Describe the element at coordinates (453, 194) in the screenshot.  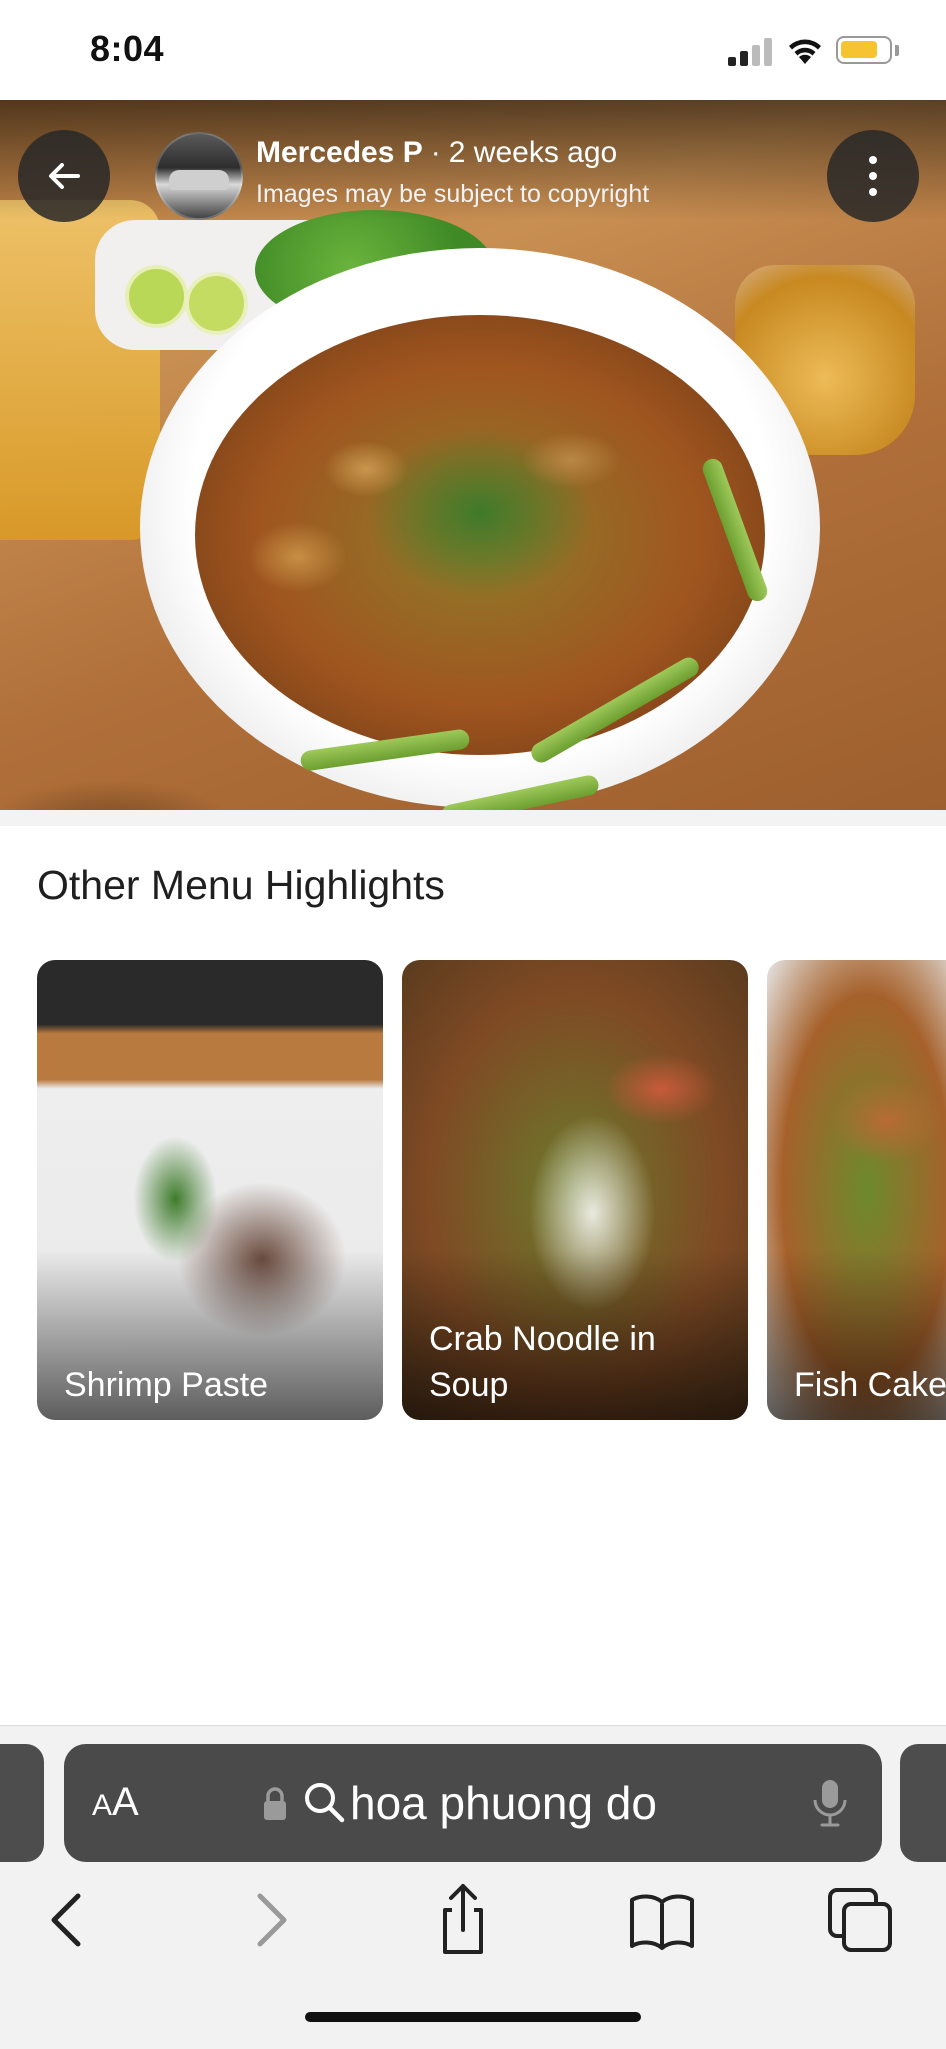
I see `copyright-notice: Images may be subject to copyright` at that location.